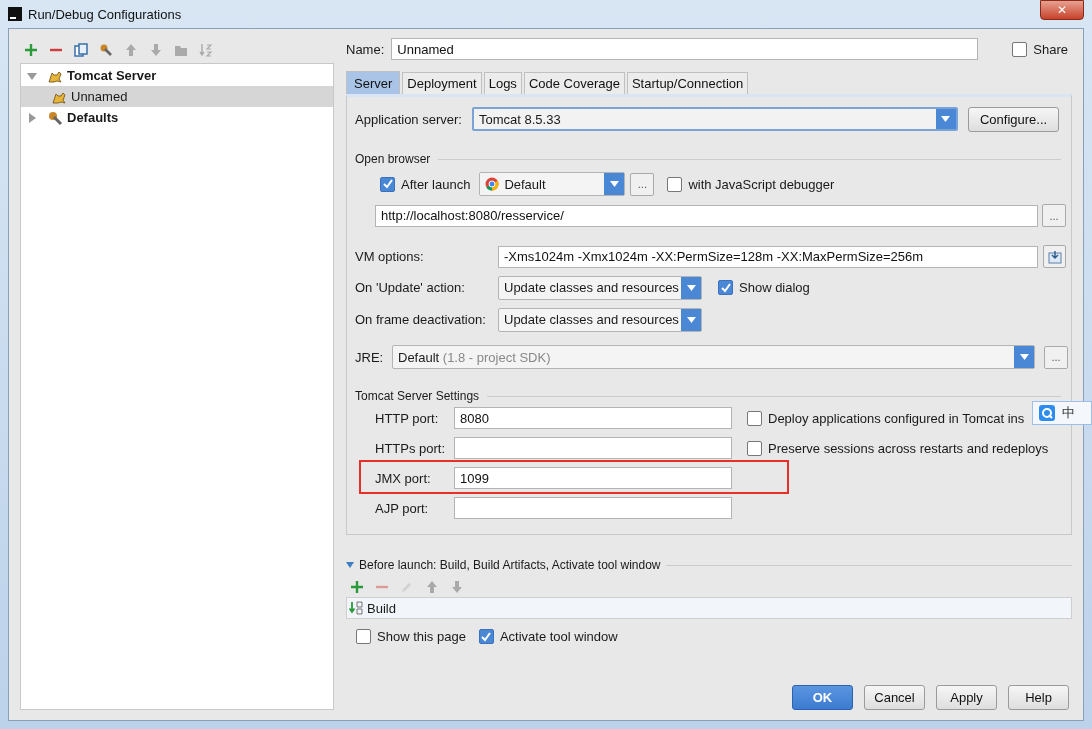  What do you see at coordinates (558, 636) in the screenshot?
I see `checkbox-label: Activate tool window` at bounding box center [558, 636].